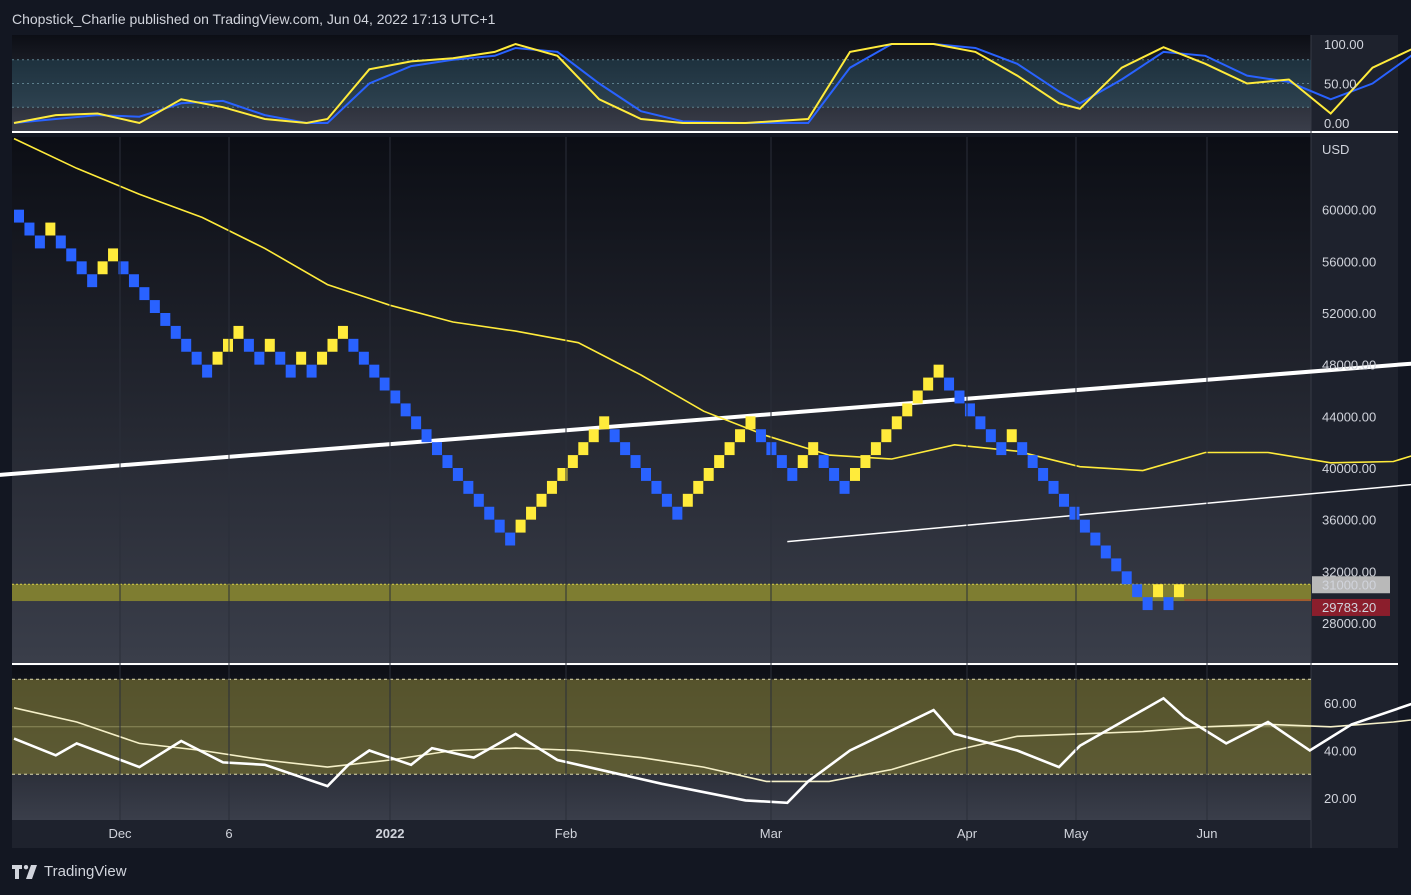  What do you see at coordinates (1349, 468) in the screenshot?
I see `price-tick-label: 40000.00` at bounding box center [1349, 468].